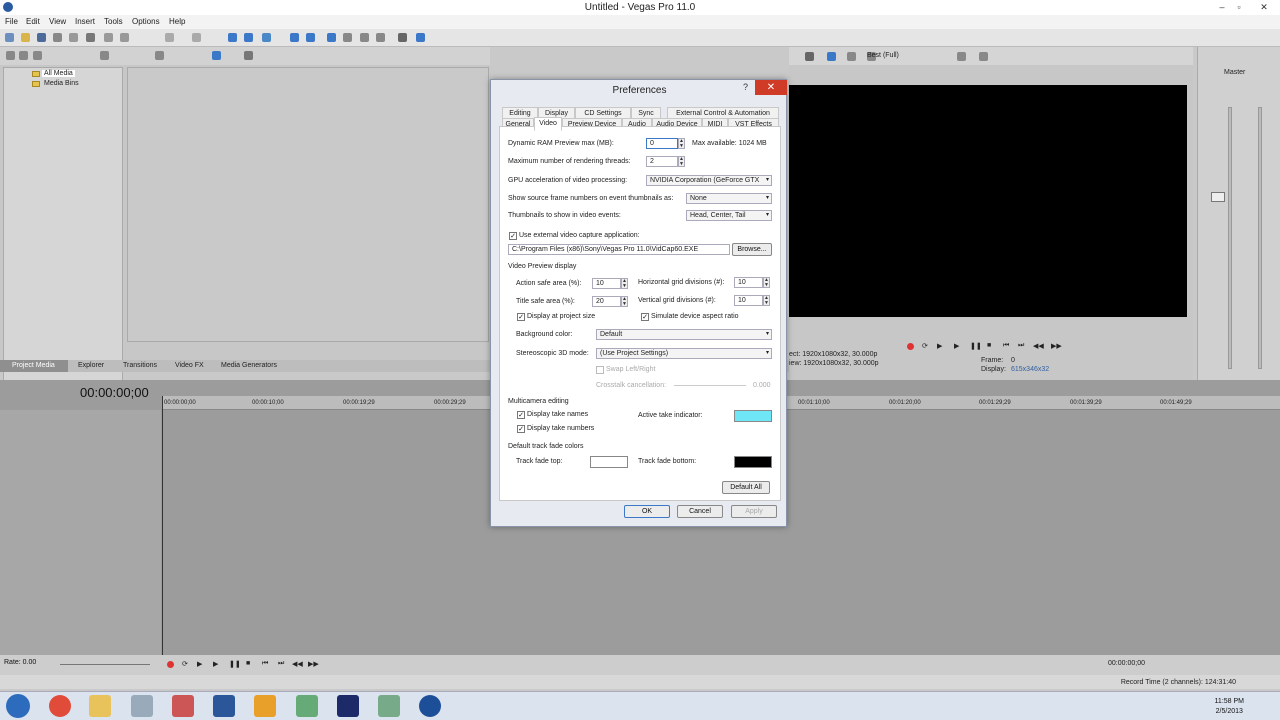  Describe the element at coordinates (662, 161) in the screenshot. I see `threads-input: 2` at that location.